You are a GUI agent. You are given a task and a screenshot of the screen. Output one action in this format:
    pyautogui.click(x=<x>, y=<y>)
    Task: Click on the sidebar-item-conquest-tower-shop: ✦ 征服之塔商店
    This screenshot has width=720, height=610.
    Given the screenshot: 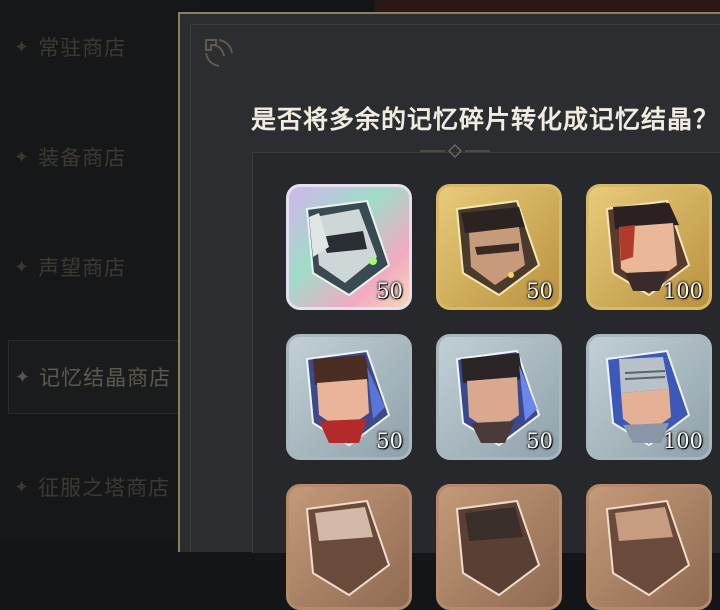 What is the action you would take?
    pyautogui.click(x=103, y=487)
    